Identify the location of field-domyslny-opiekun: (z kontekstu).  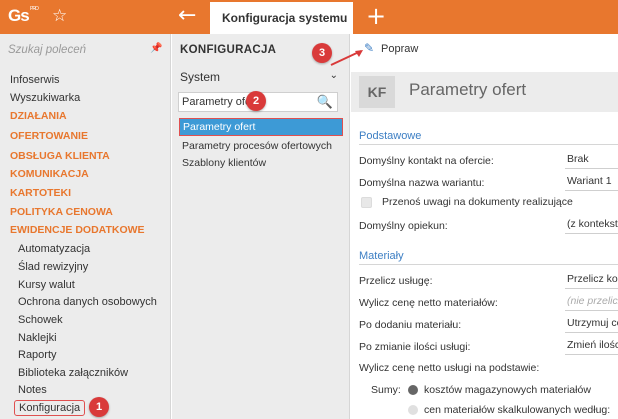
(591, 225).